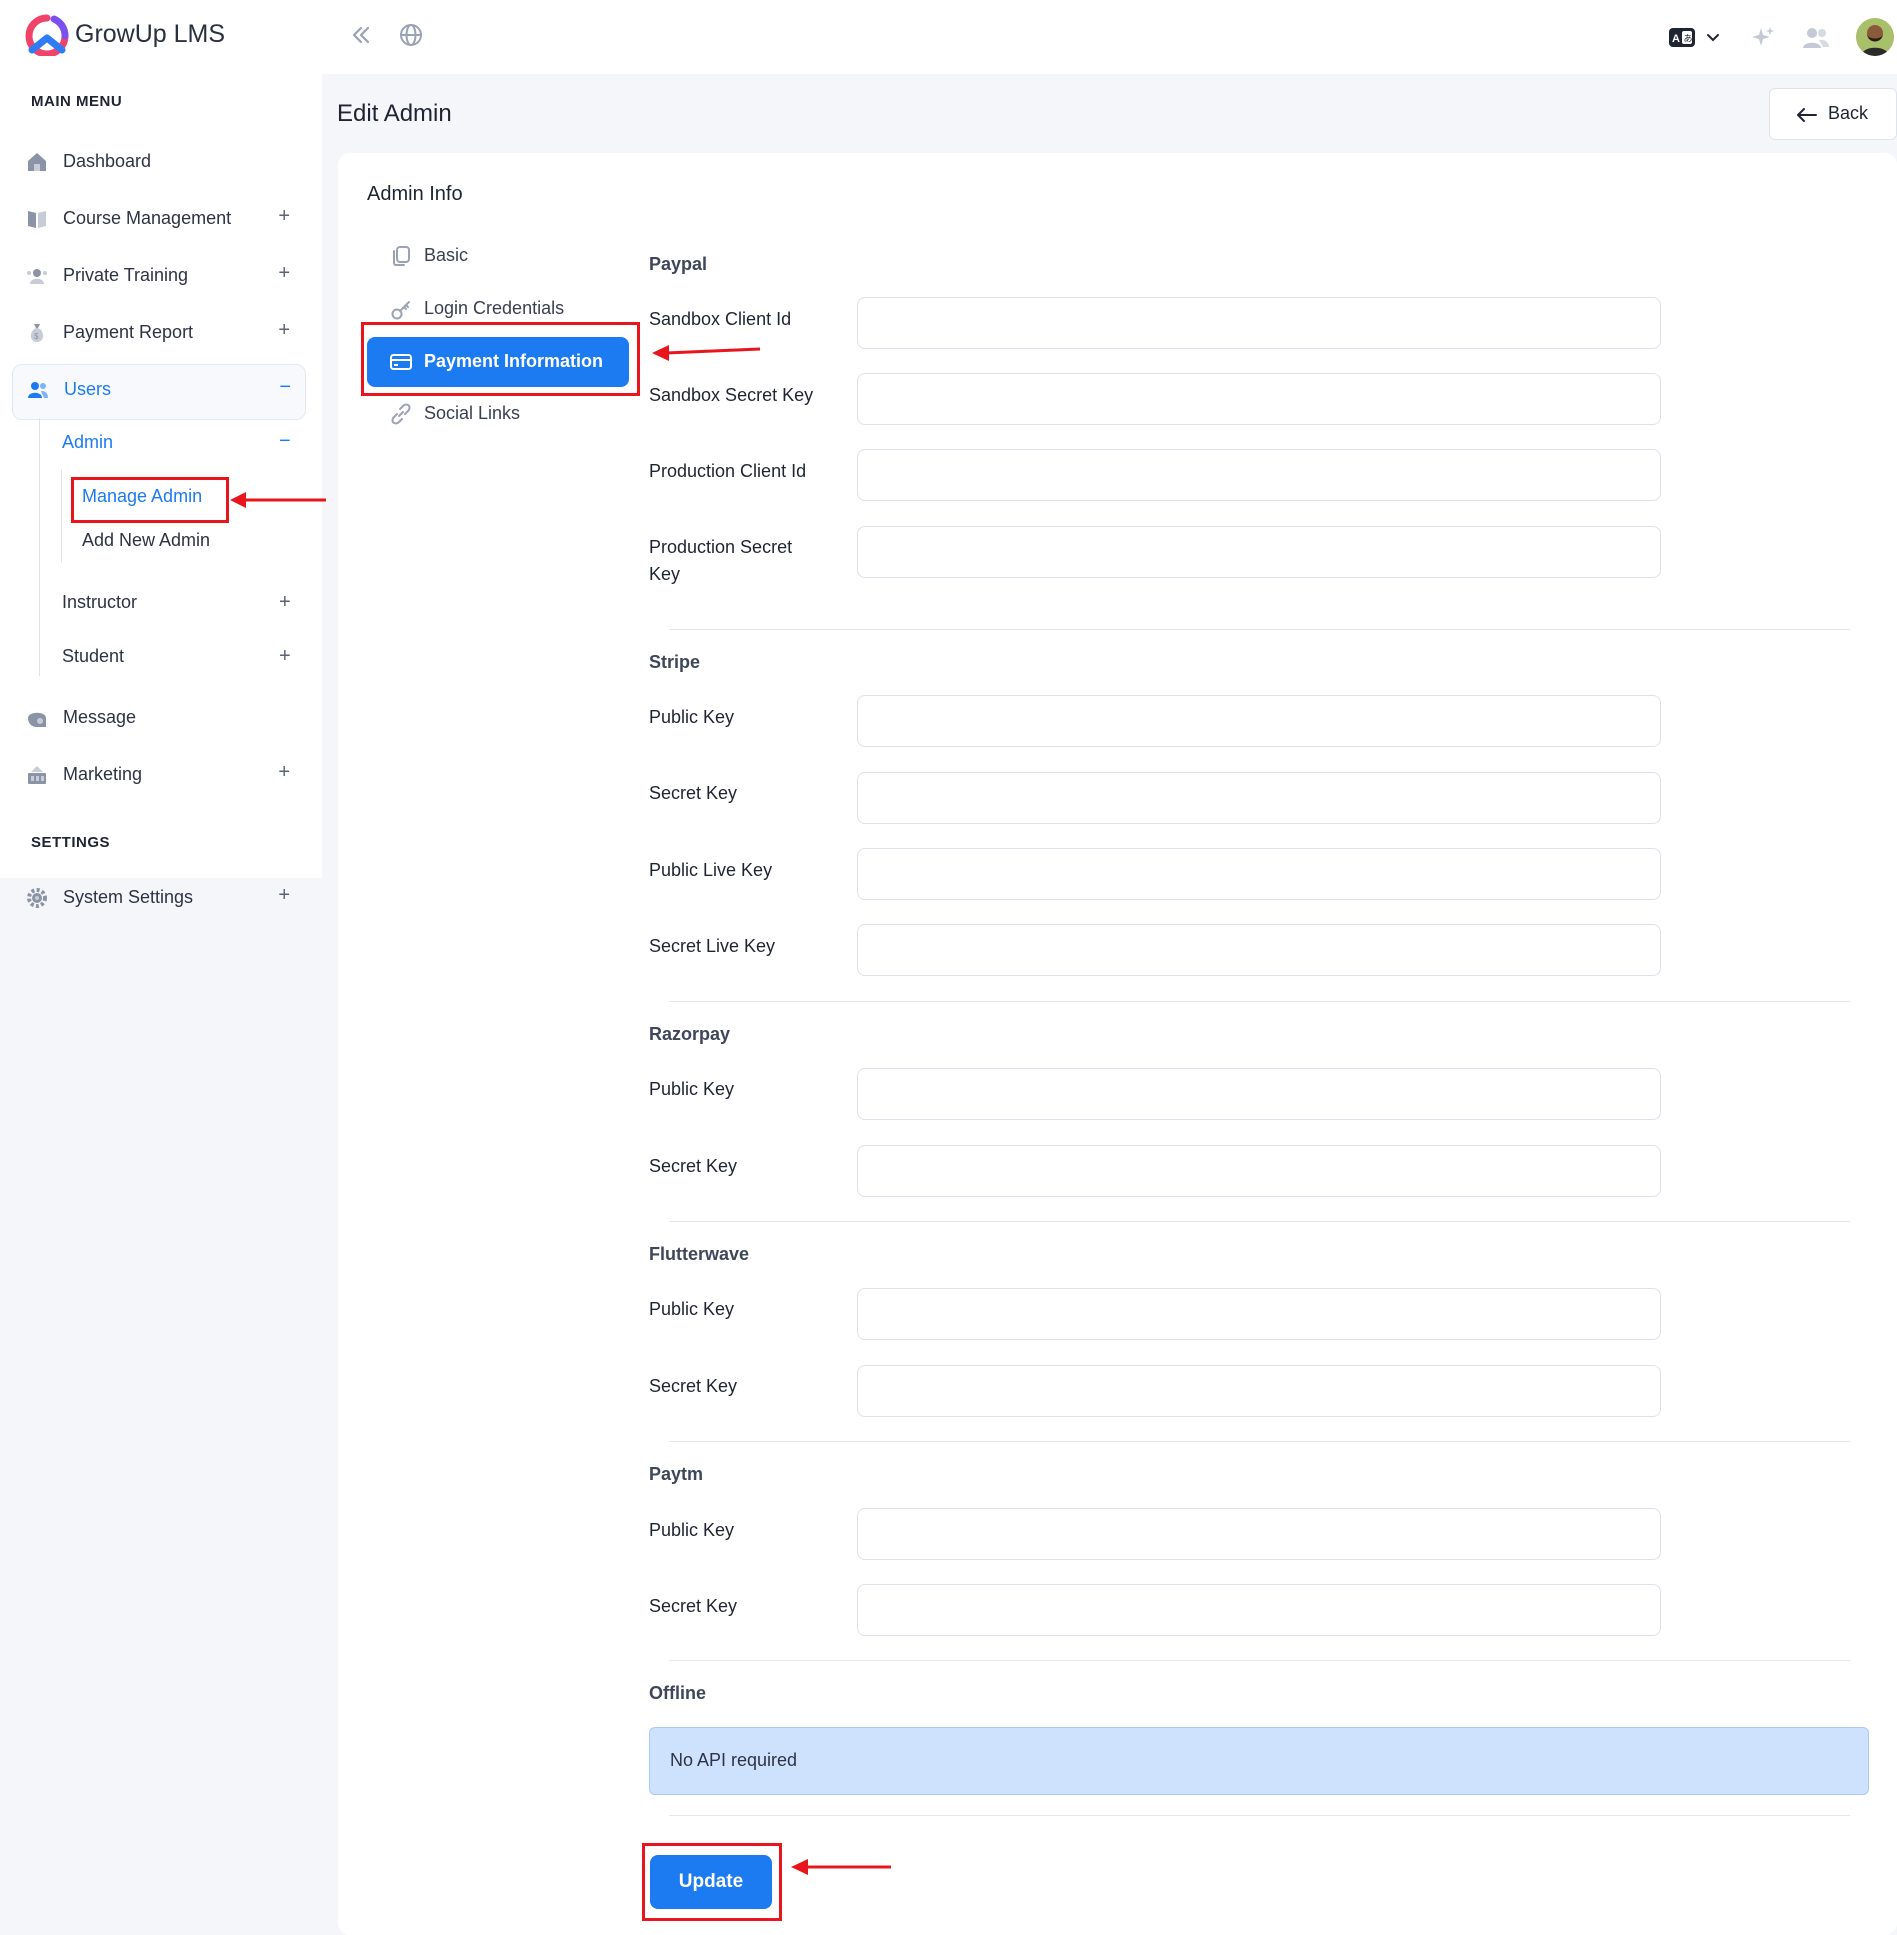 The image size is (1897, 1935). What do you see at coordinates (711, 870) in the screenshot?
I see `label-stripe-public-live-key: Public Live Key` at bounding box center [711, 870].